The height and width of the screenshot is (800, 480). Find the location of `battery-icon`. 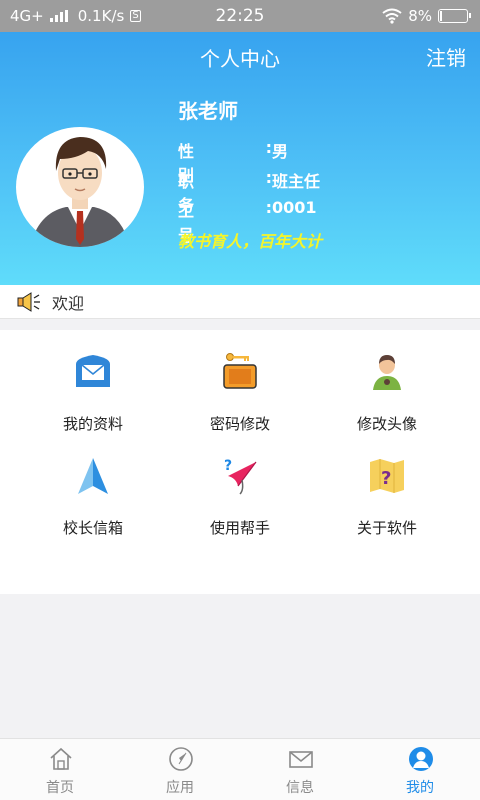

battery-icon is located at coordinates (454, 16).